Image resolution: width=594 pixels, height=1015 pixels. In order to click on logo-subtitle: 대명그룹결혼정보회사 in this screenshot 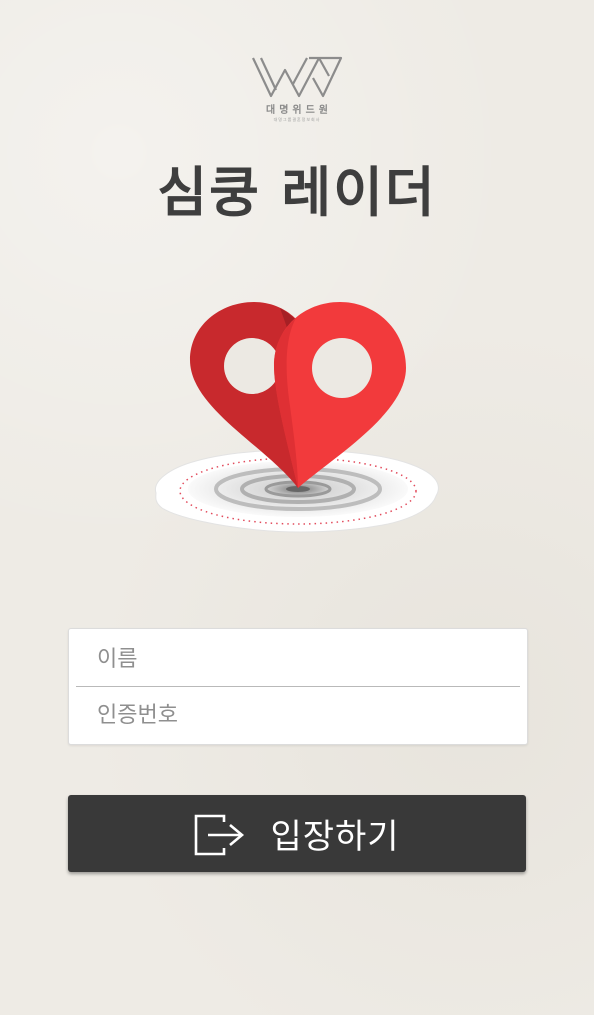, I will do `click(297, 119)`.